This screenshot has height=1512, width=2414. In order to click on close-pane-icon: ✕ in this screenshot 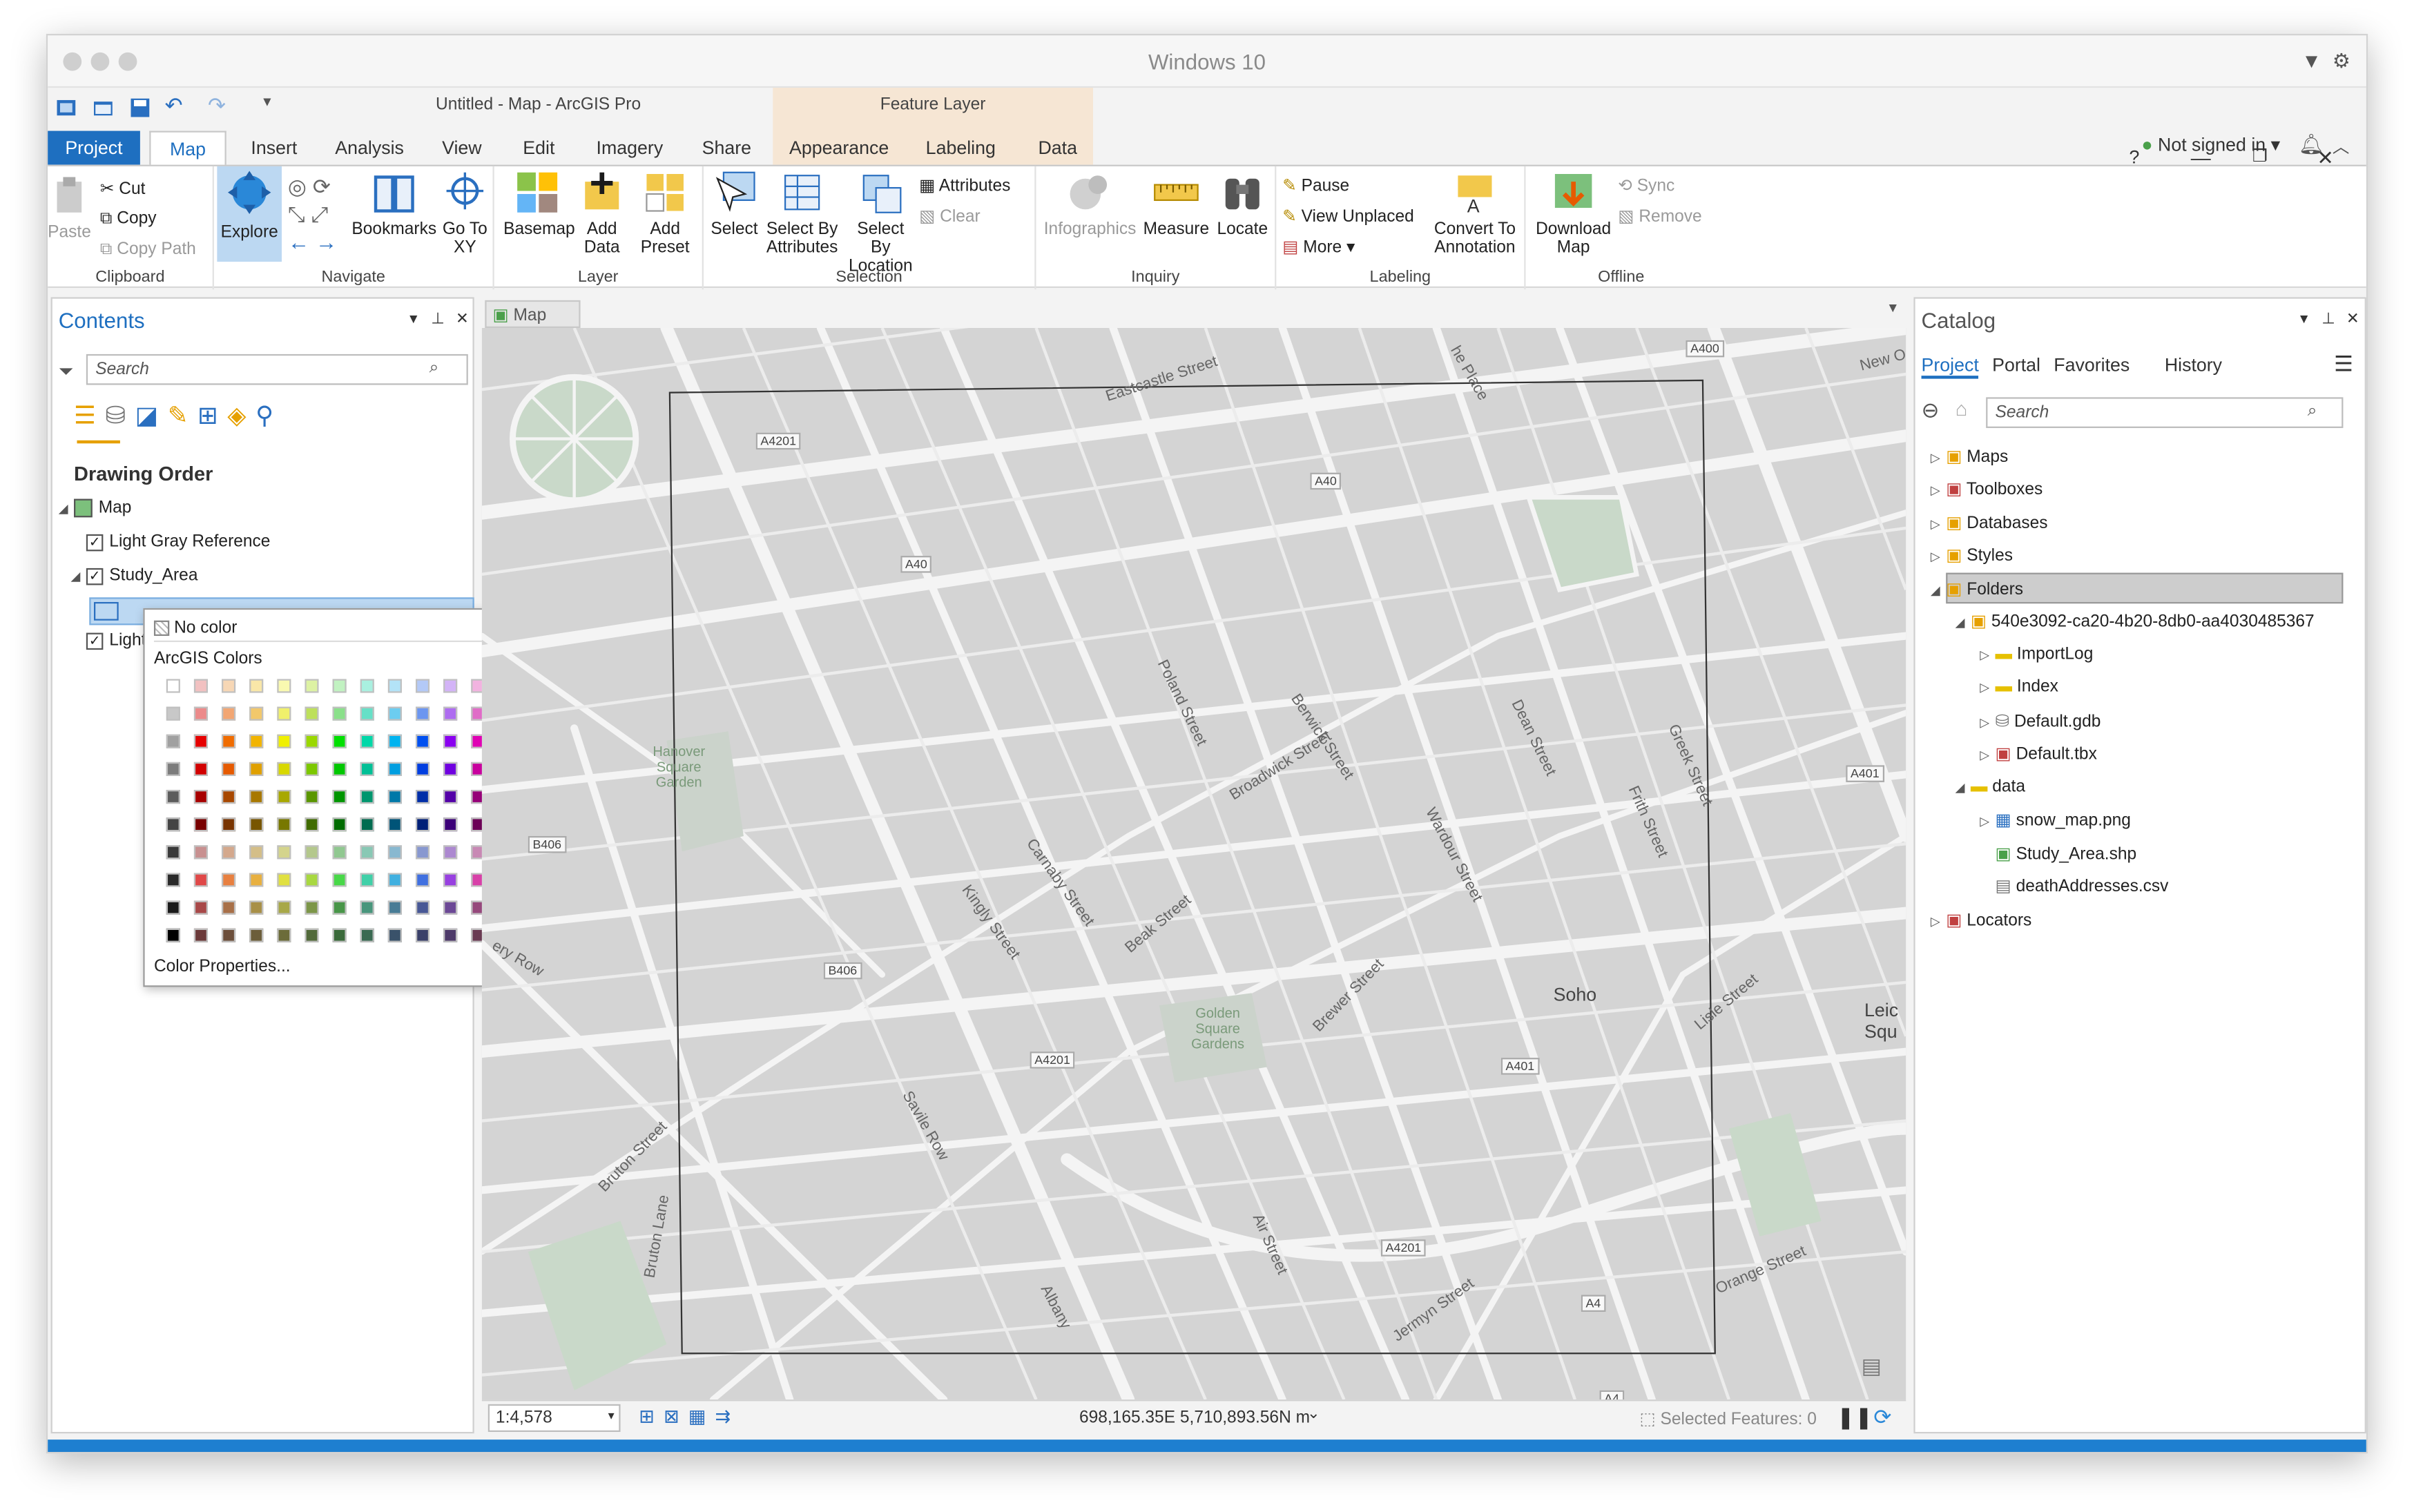, I will do `click(2352, 319)`.